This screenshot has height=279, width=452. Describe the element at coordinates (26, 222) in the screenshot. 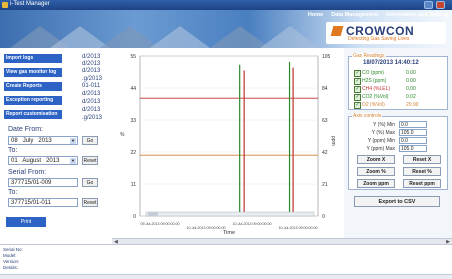

I see `print-button: Print` at that location.